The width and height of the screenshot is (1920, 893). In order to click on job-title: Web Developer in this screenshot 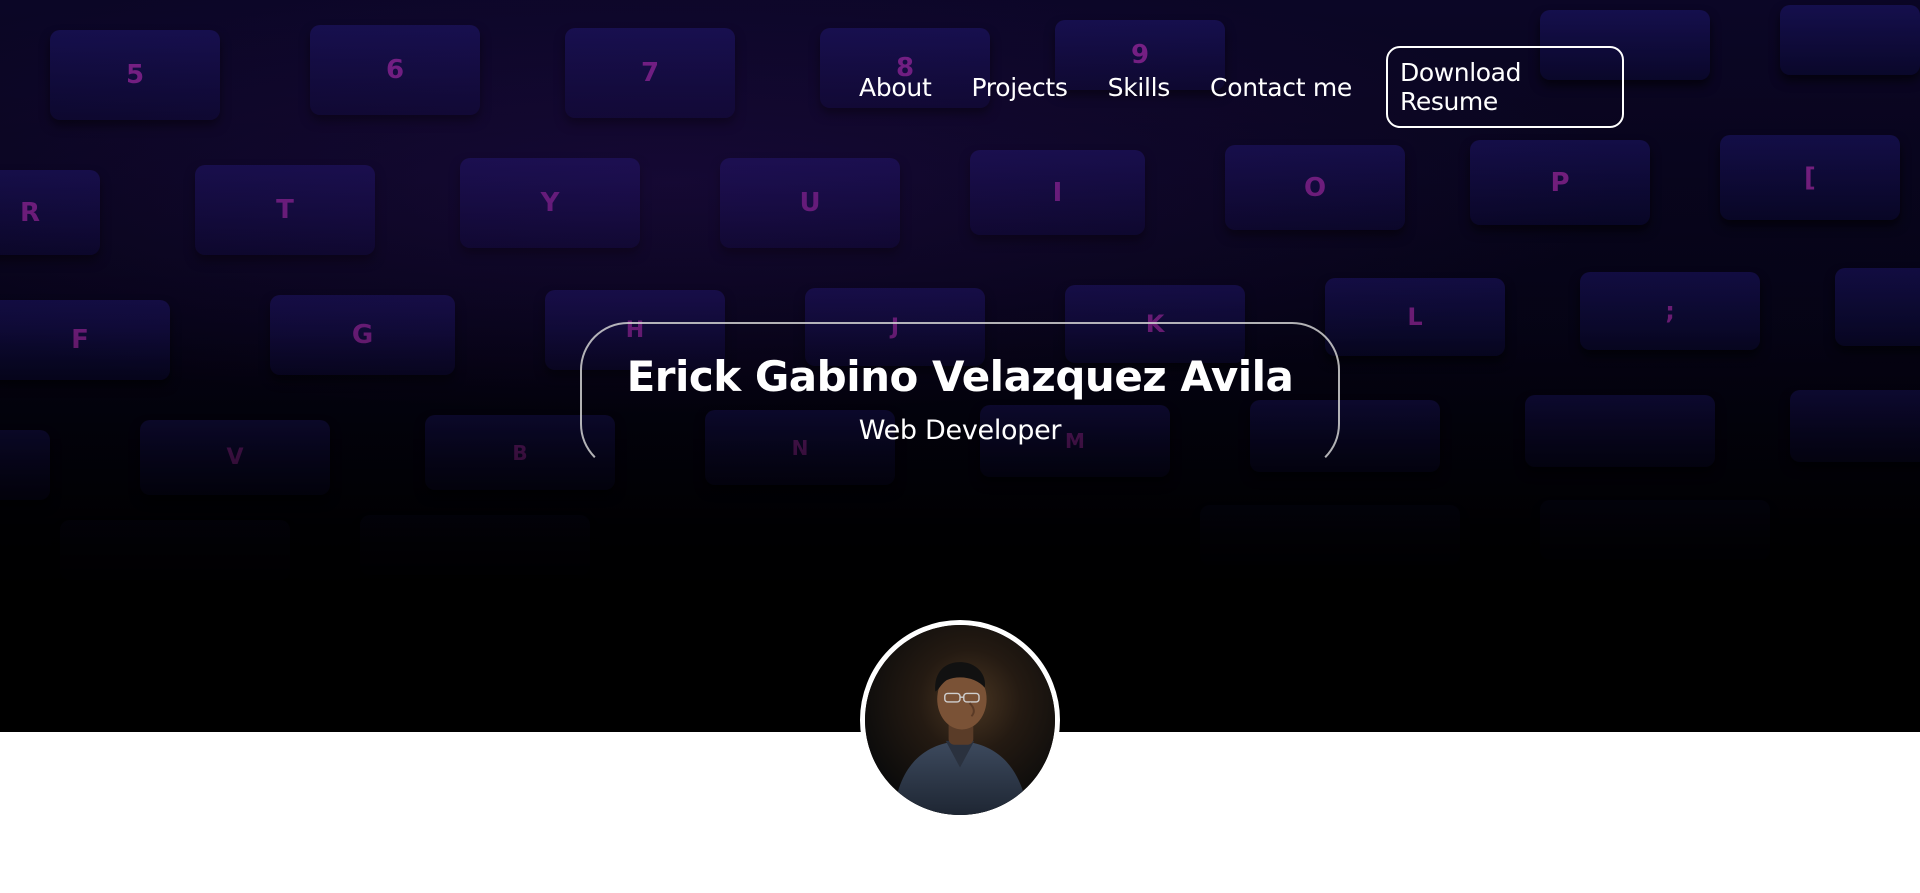, I will do `click(960, 430)`.